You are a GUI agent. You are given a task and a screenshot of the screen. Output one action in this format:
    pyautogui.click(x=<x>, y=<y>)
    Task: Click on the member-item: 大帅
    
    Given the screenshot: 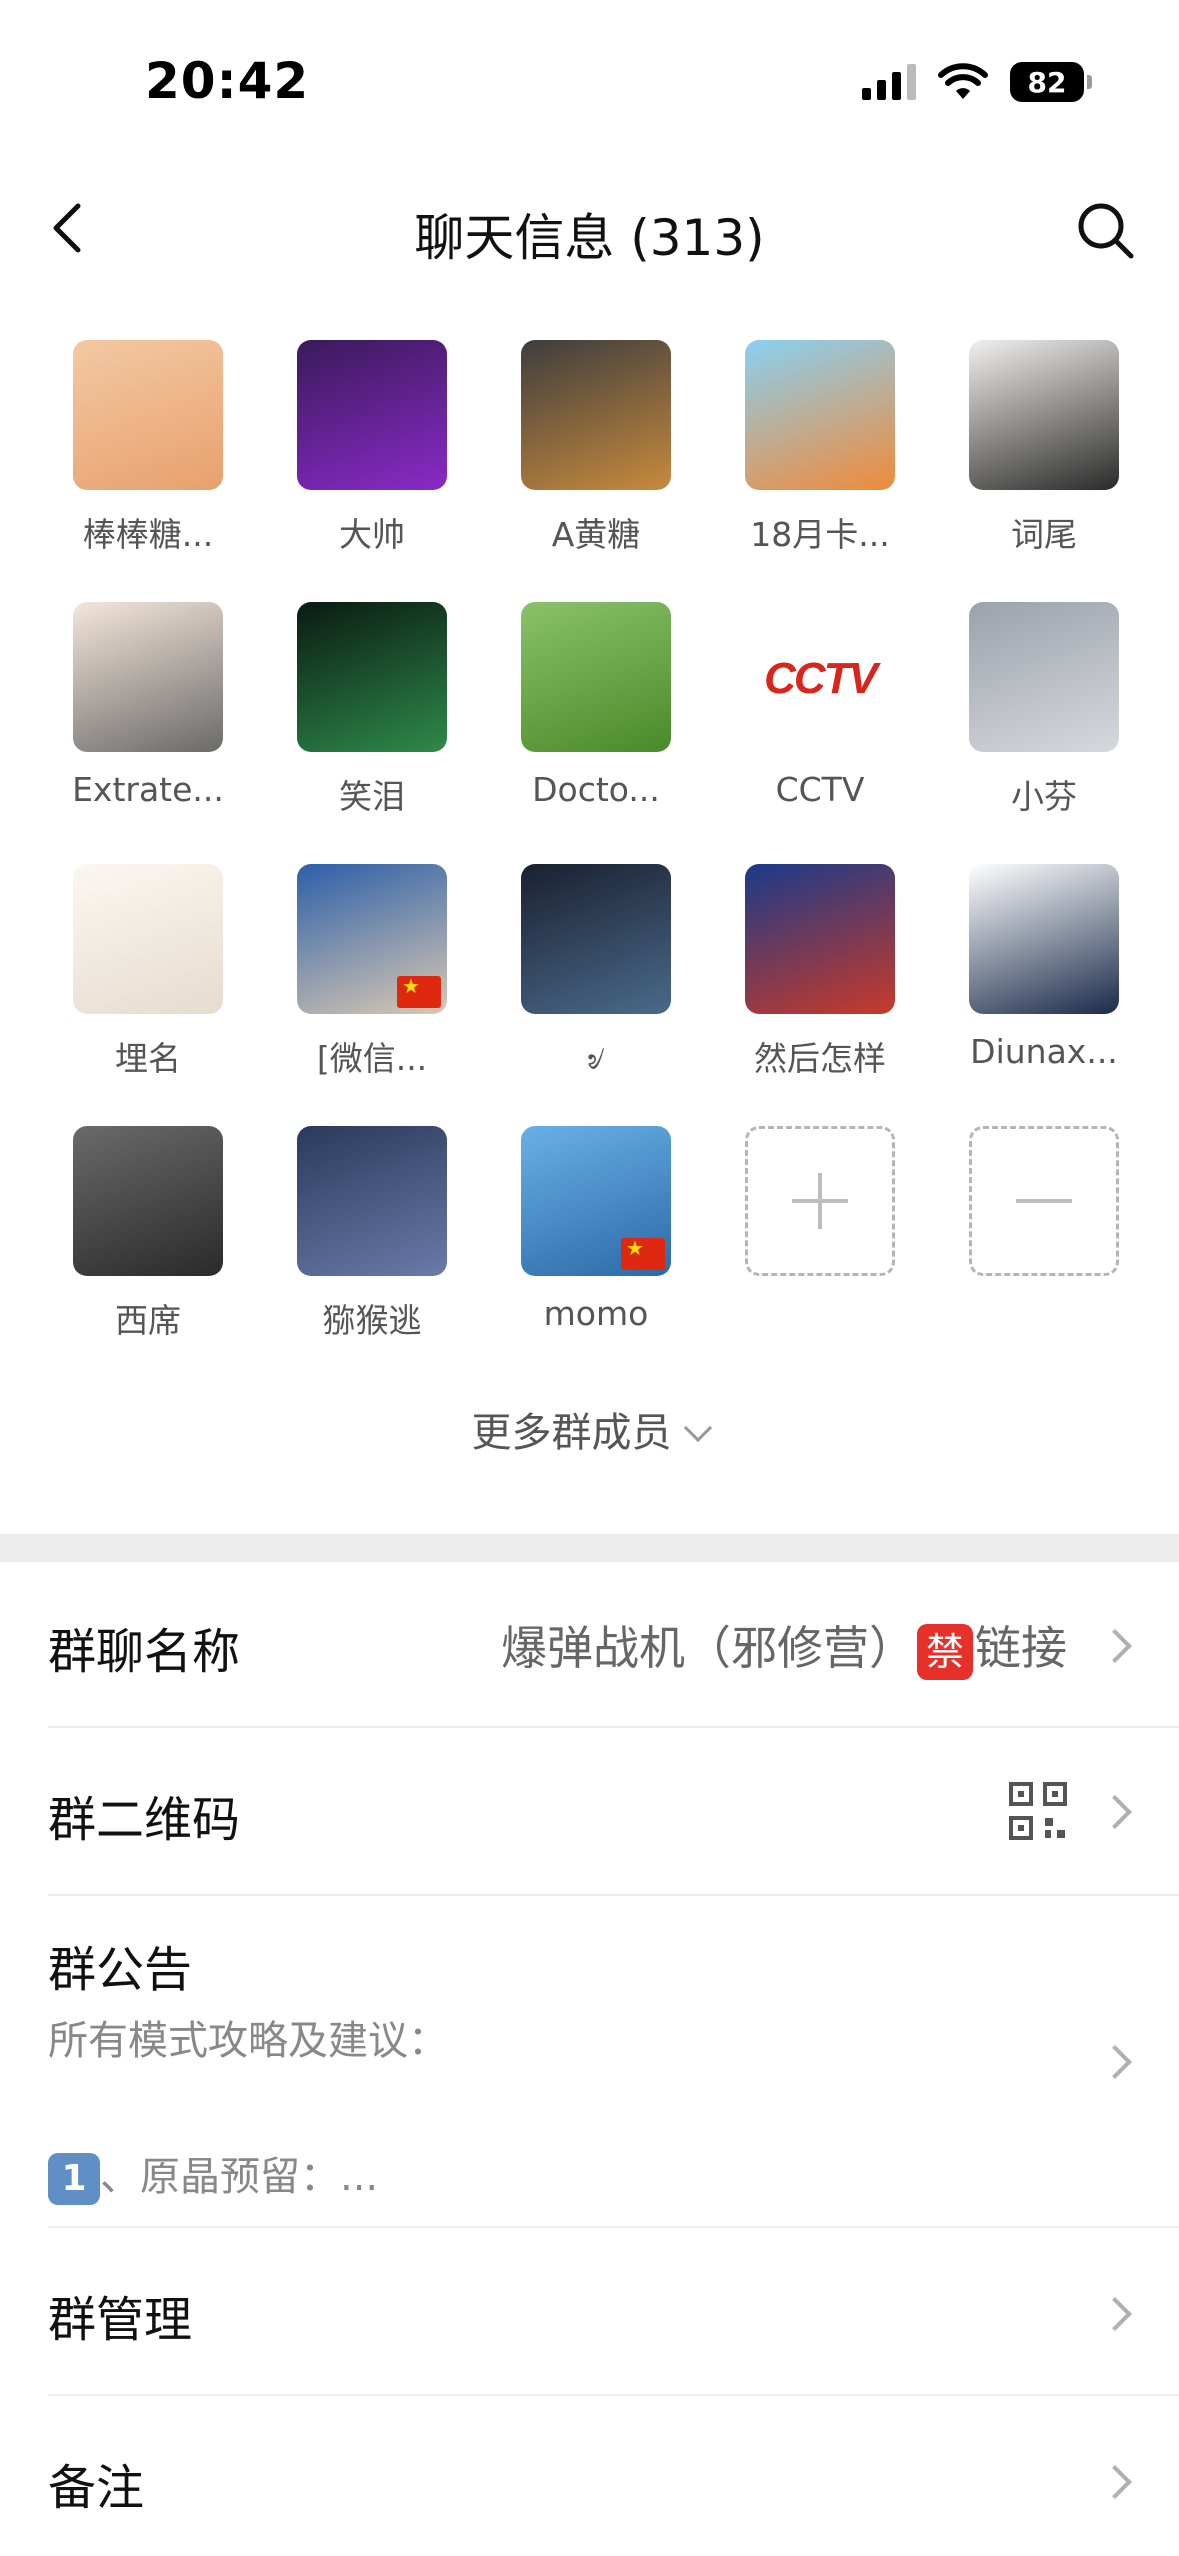 What is the action you would take?
    pyautogui.click(x=372, y=460)
    